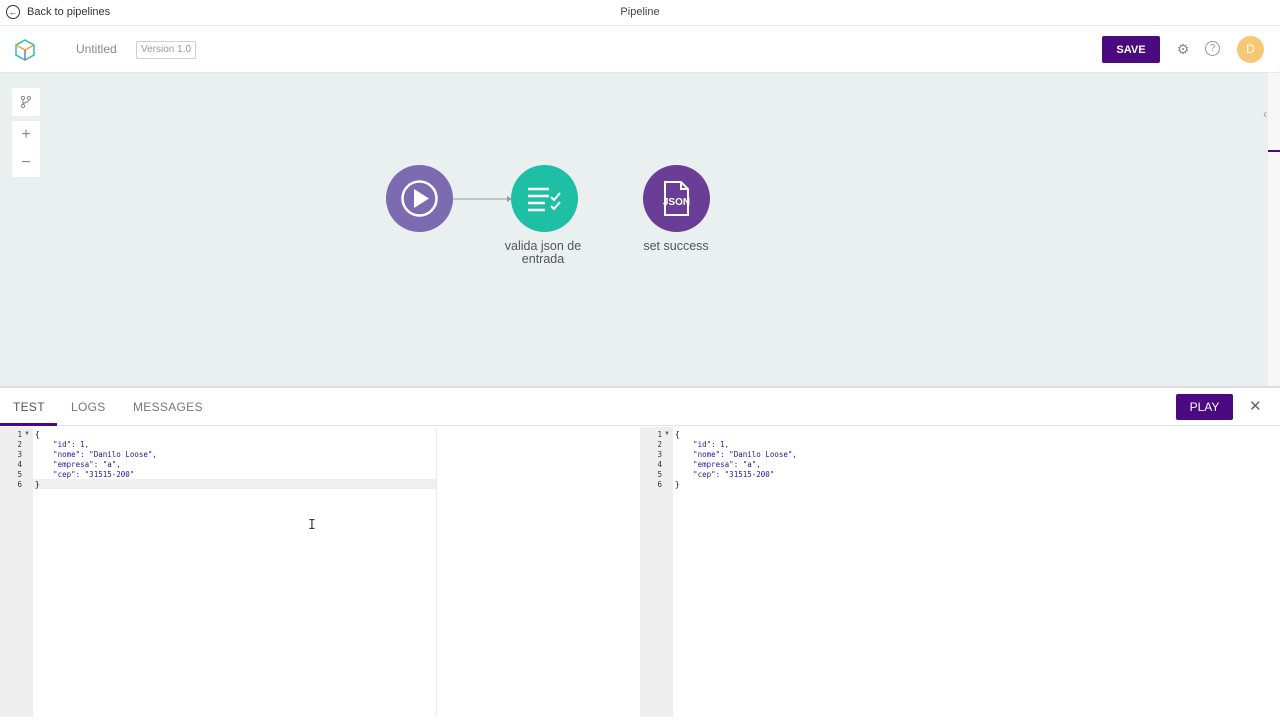  I want to click on editor-print-margin, so click(436, 572).